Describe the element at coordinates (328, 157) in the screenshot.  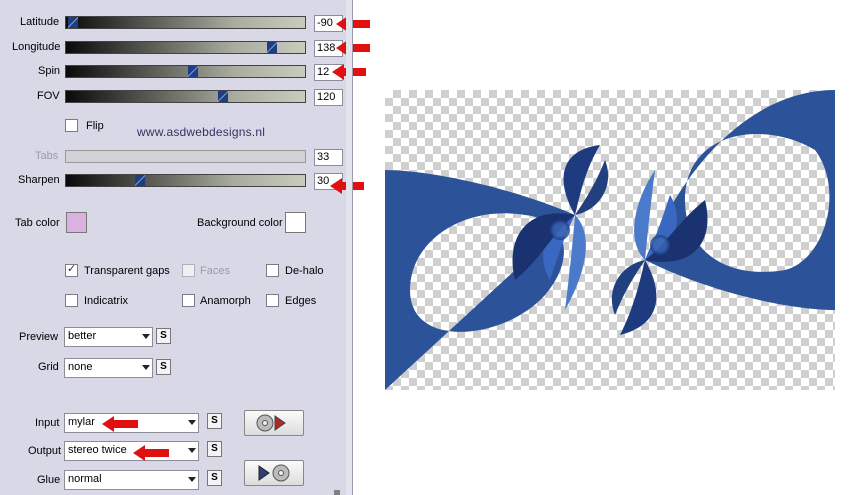
I see `tabs-input: 33` at that location.